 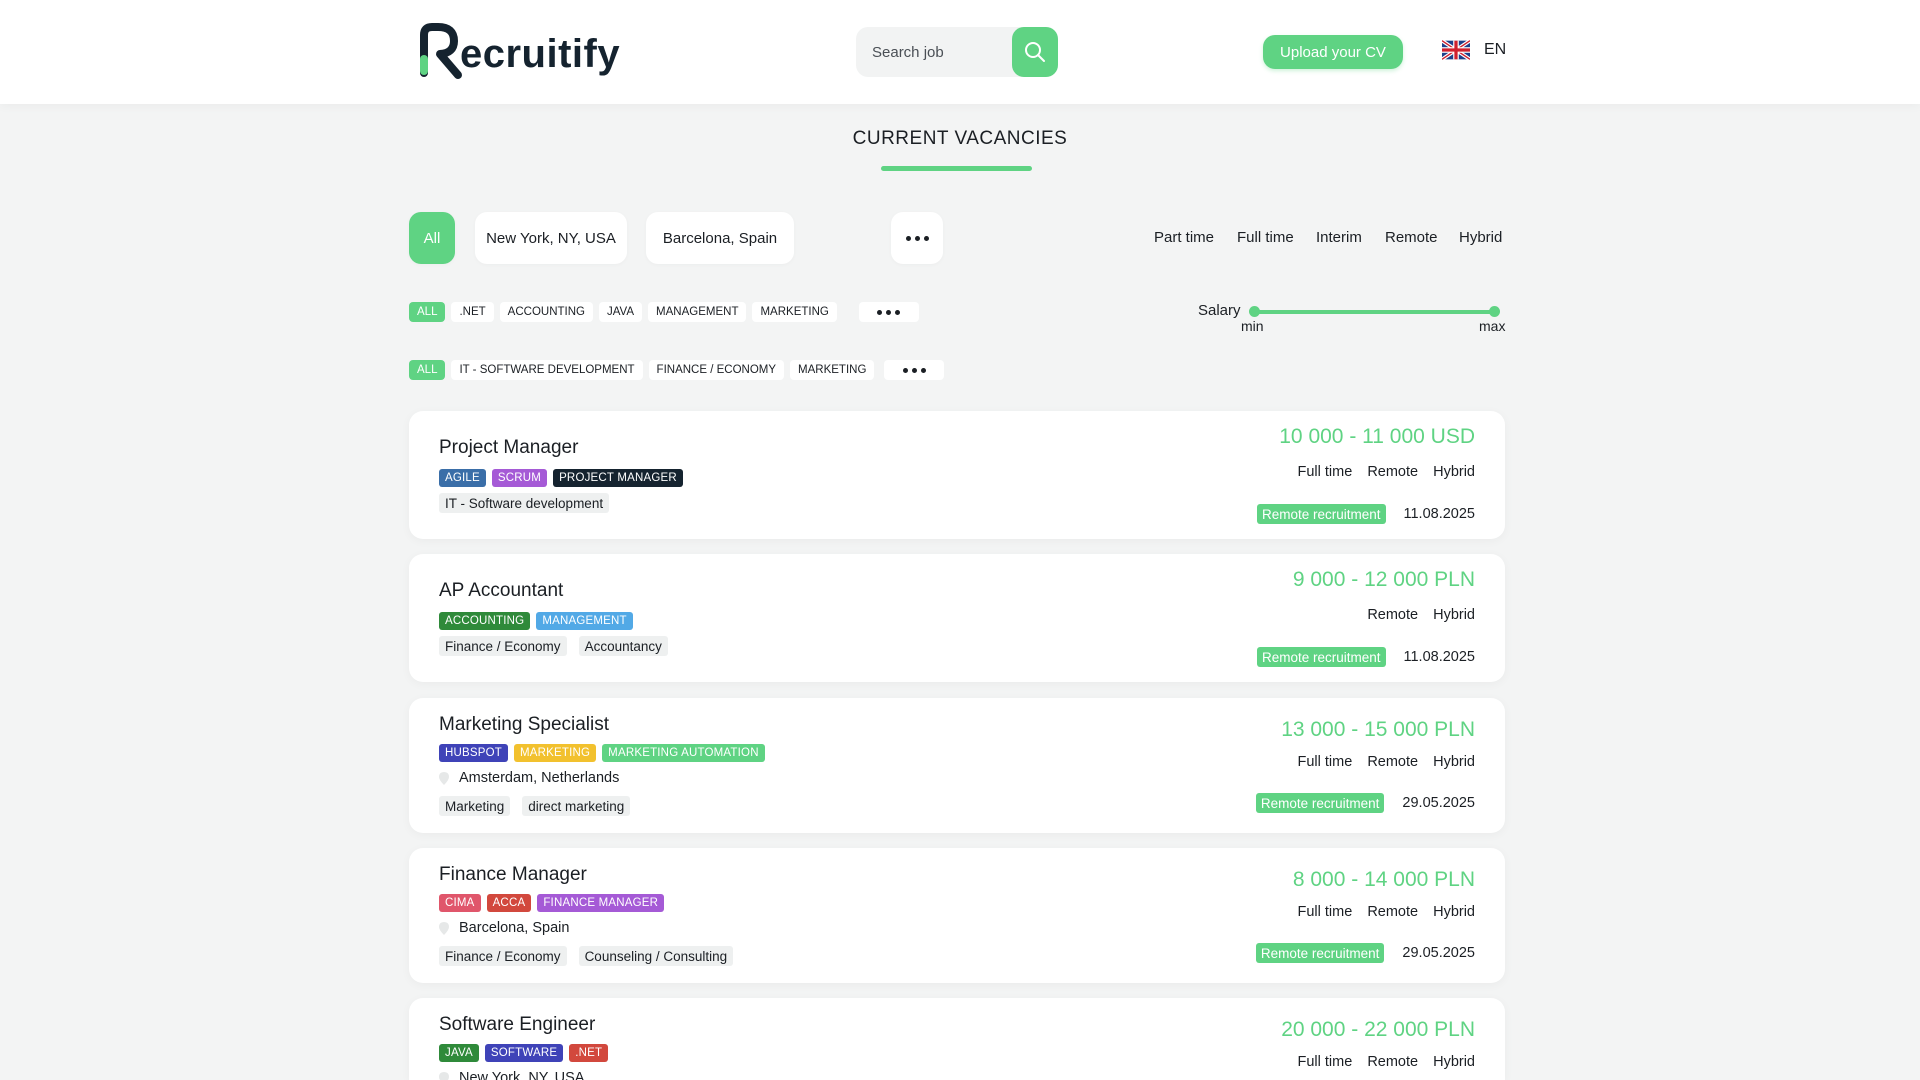 What do you see at coordinates (1438, 803) in the screenshot?
I see `job-date: 29.05.2025` at bounding box center [1438, 803].